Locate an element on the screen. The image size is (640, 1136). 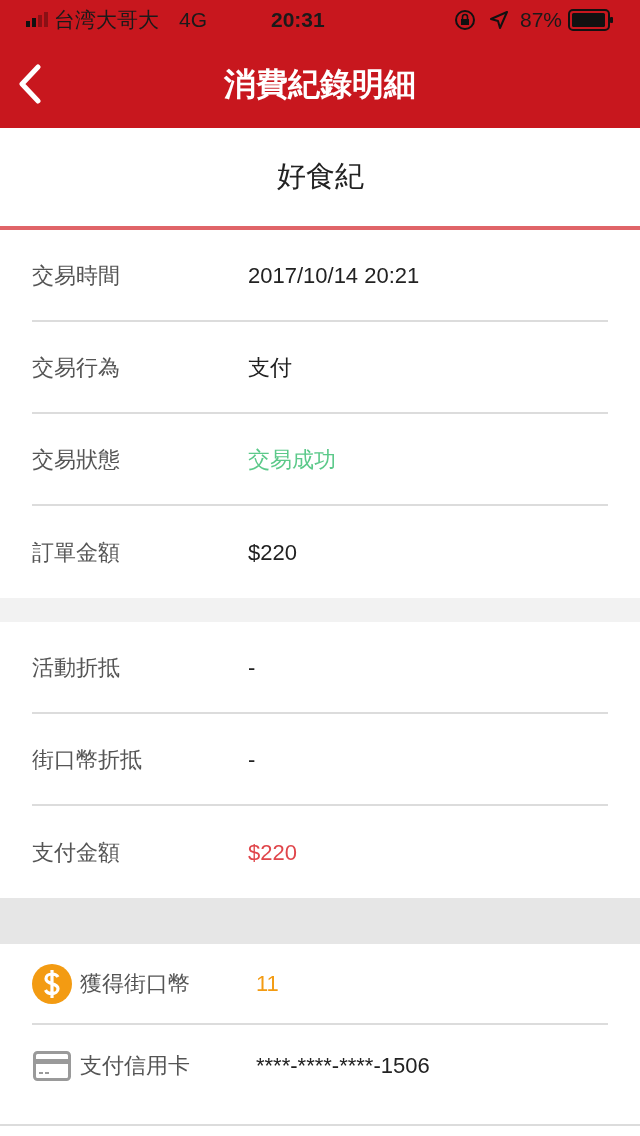
field-label: 獲得街口幣 is located at coordinates (135, 984).